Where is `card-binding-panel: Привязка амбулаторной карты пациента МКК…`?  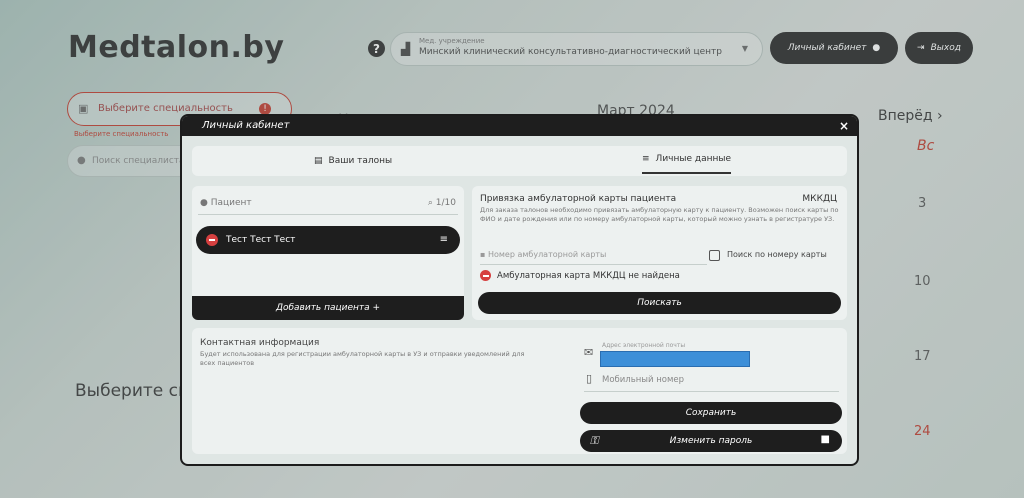
card-binding-panel: Привязка амбулаторной карты пациента МКК… is located at coordinates (659, 253).